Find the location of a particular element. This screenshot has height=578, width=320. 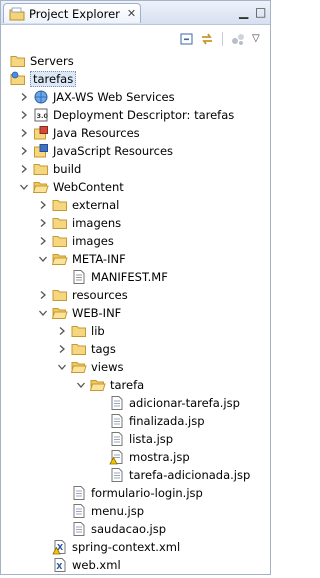

view-toolbar: ▽ is located at coordinates (135, 38).